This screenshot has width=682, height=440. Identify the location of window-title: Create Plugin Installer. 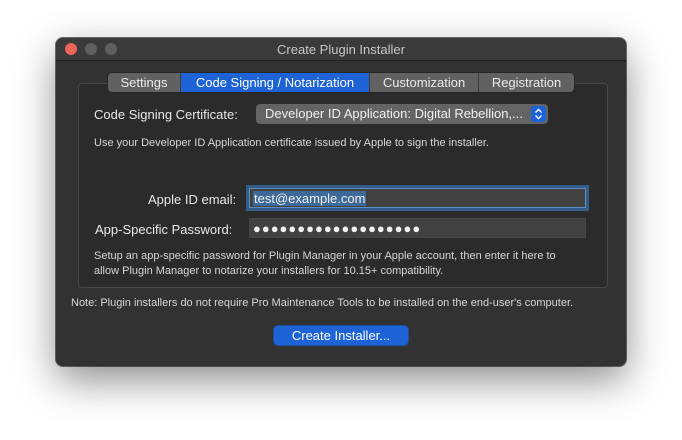
(341, 49).